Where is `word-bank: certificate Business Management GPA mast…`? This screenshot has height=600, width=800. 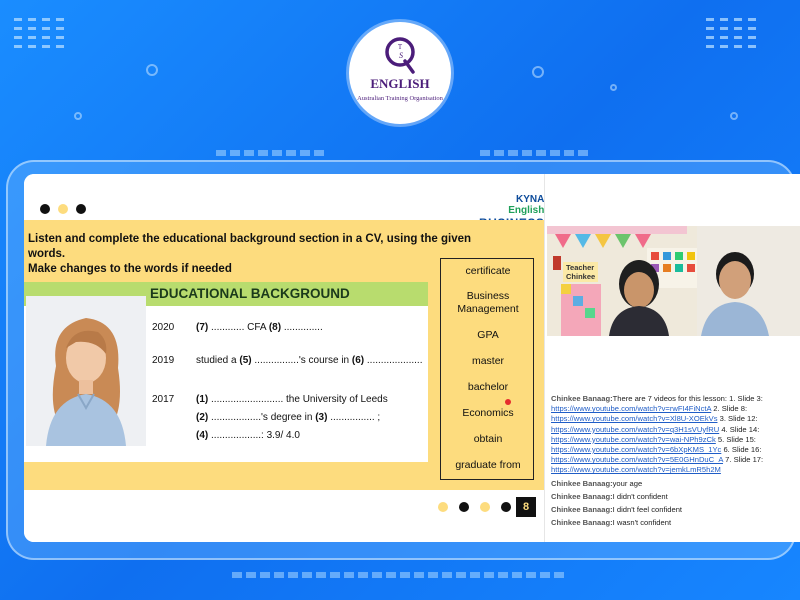 word-bank: certificate Business Management GPA mast… is located at coordinates (487, 369).